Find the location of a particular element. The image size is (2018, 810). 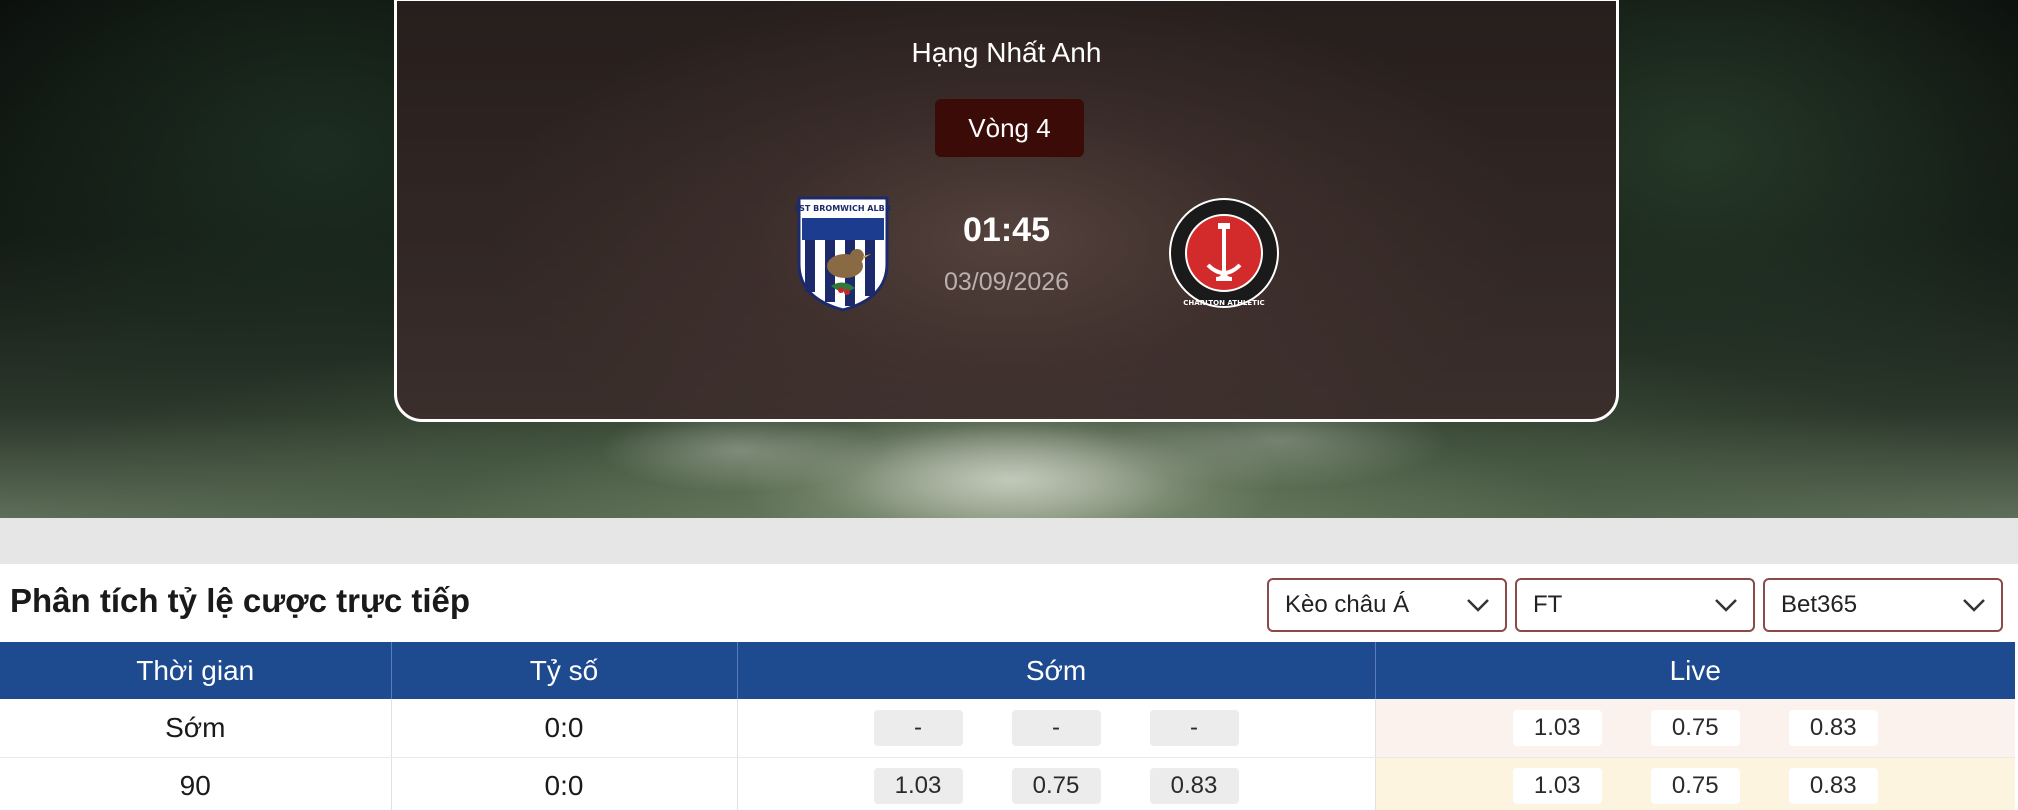

league-name: Hạng Nhất Anh is located at coordinates (1006, 52).